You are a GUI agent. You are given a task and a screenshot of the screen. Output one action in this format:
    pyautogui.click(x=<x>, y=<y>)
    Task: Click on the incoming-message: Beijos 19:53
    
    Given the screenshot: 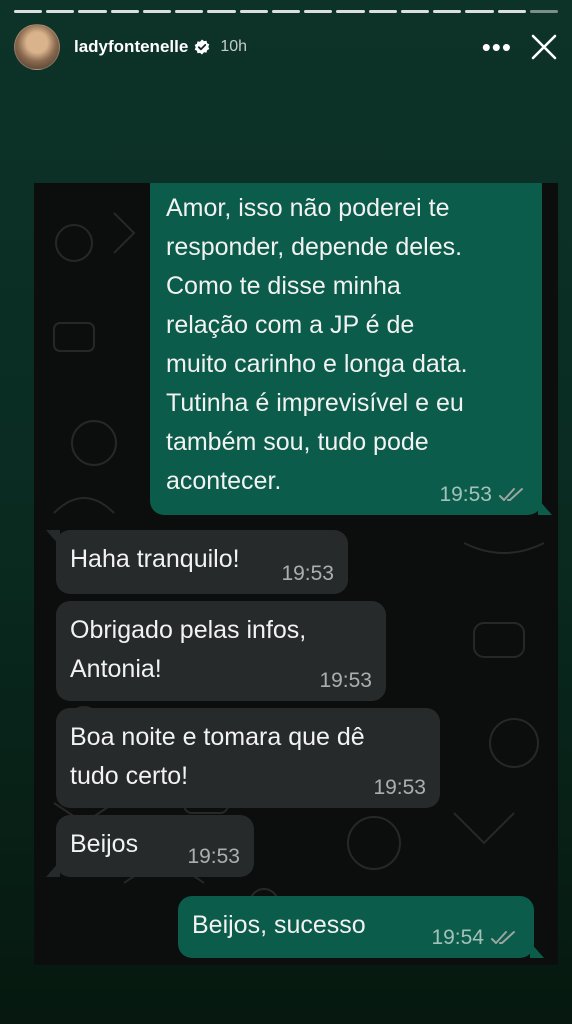 What is the action you would take?
    pyautogui.click(x=150, y=846)
    